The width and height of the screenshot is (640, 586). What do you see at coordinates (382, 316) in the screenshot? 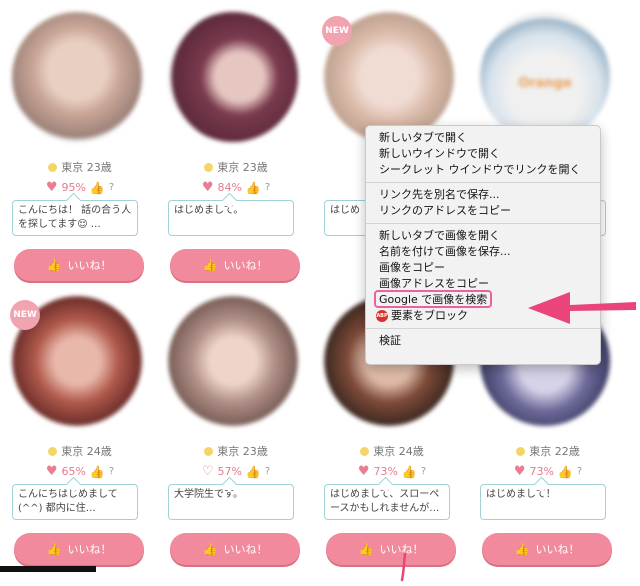
I see `adblock-plus-icon: ABP` at bounding box center [382, 316].